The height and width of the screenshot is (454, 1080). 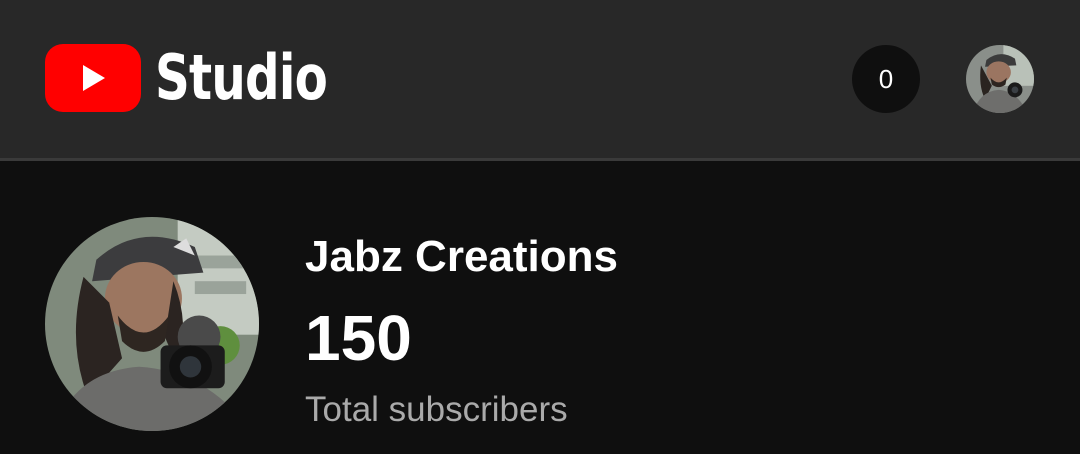 What do you see at coordinates (461, 256) in the screenshot?
I see `channel-name: Jabz Creations` at bounding box center [461, 256].